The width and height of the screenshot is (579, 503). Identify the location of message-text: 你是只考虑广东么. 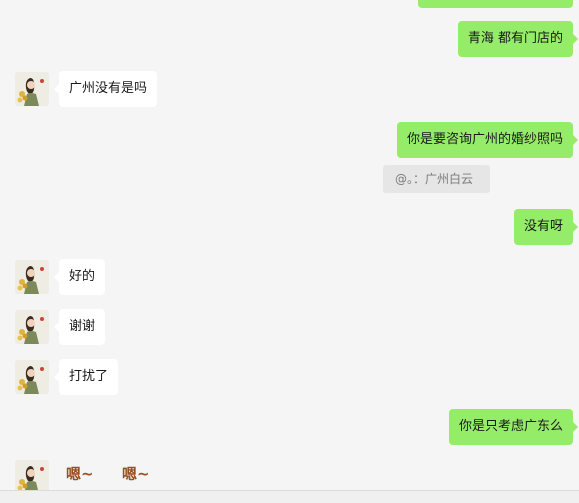
(510, 426).